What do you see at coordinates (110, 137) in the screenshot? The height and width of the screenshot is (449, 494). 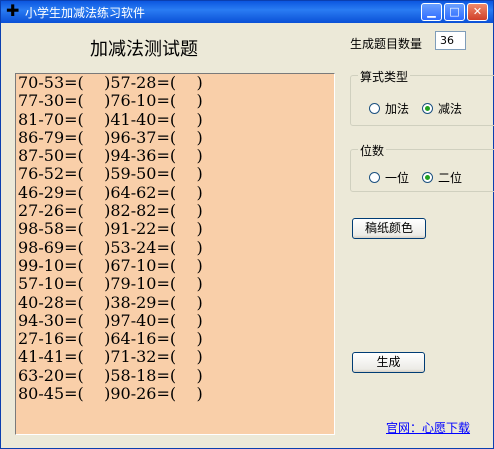 I see `problem-row: 86-79=( )96-37=( )` at bounding box center [110, 137].